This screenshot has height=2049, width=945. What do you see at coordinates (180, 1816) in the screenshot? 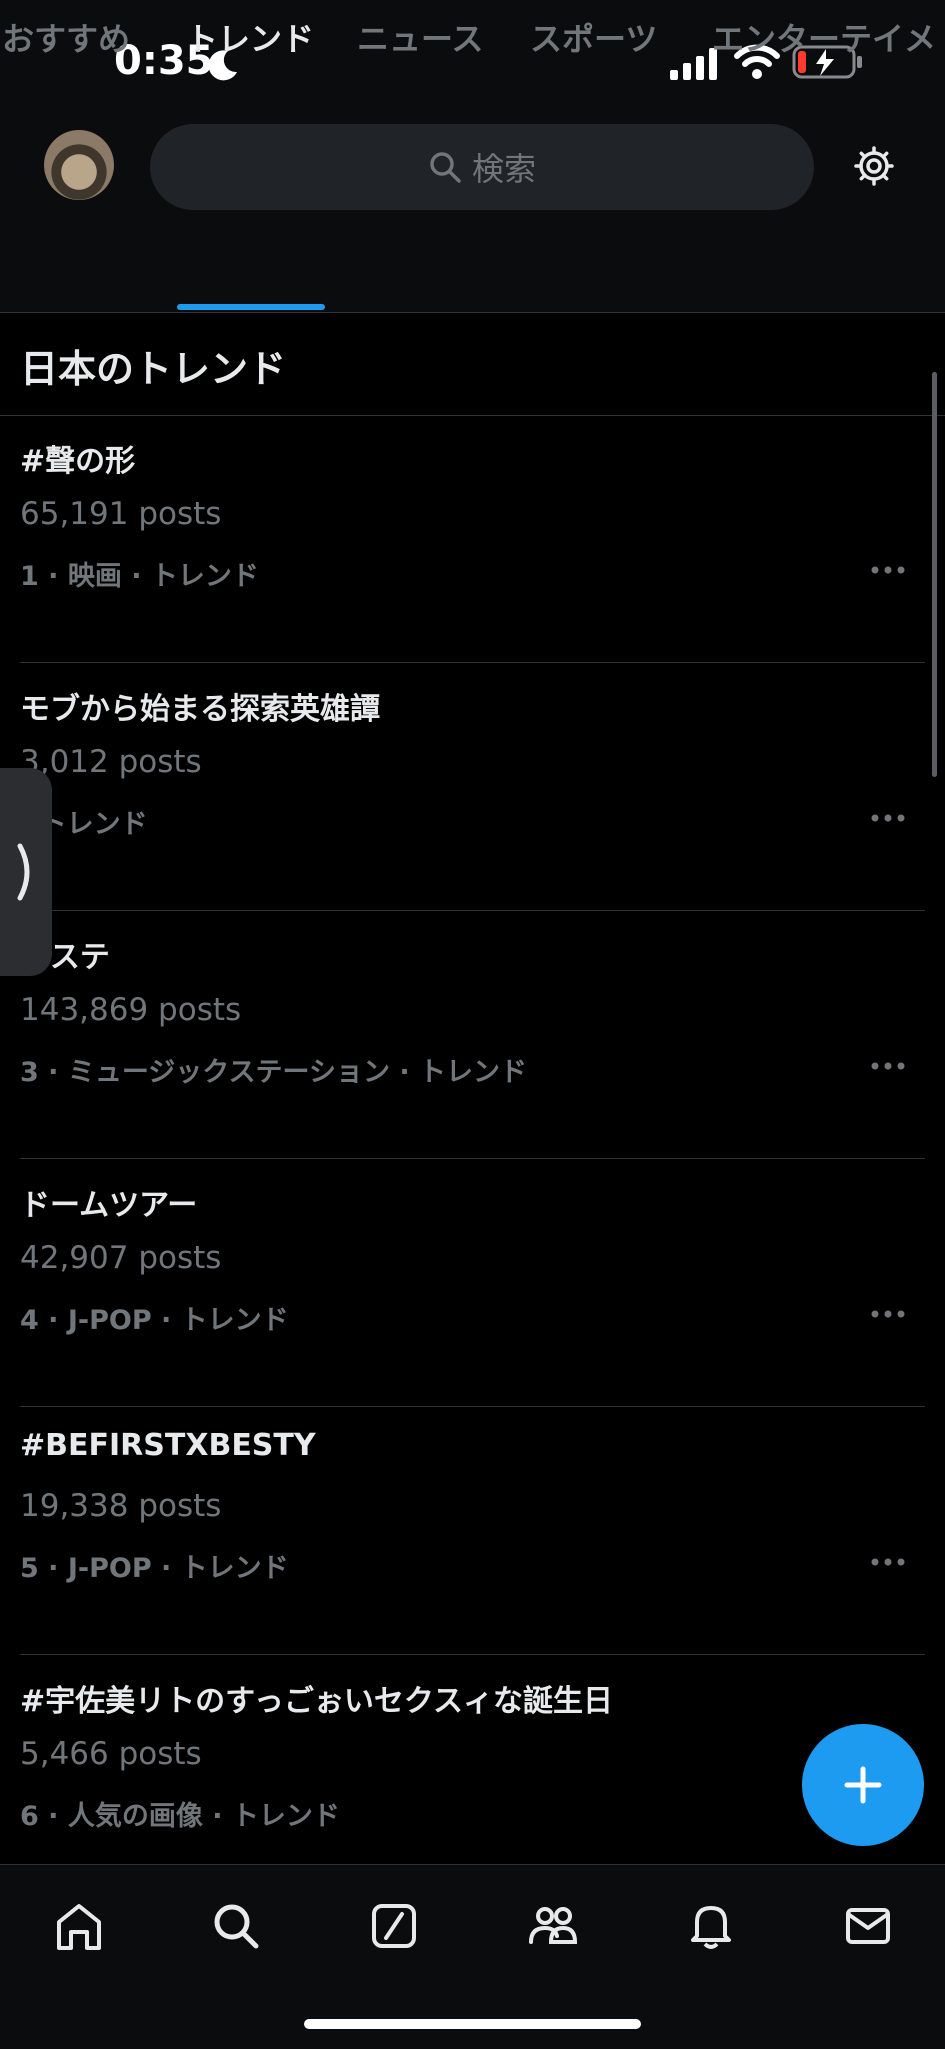
I see `trend-meta: 6 · 人気の画像 · トレンド` at bounding box center [180, 1816].